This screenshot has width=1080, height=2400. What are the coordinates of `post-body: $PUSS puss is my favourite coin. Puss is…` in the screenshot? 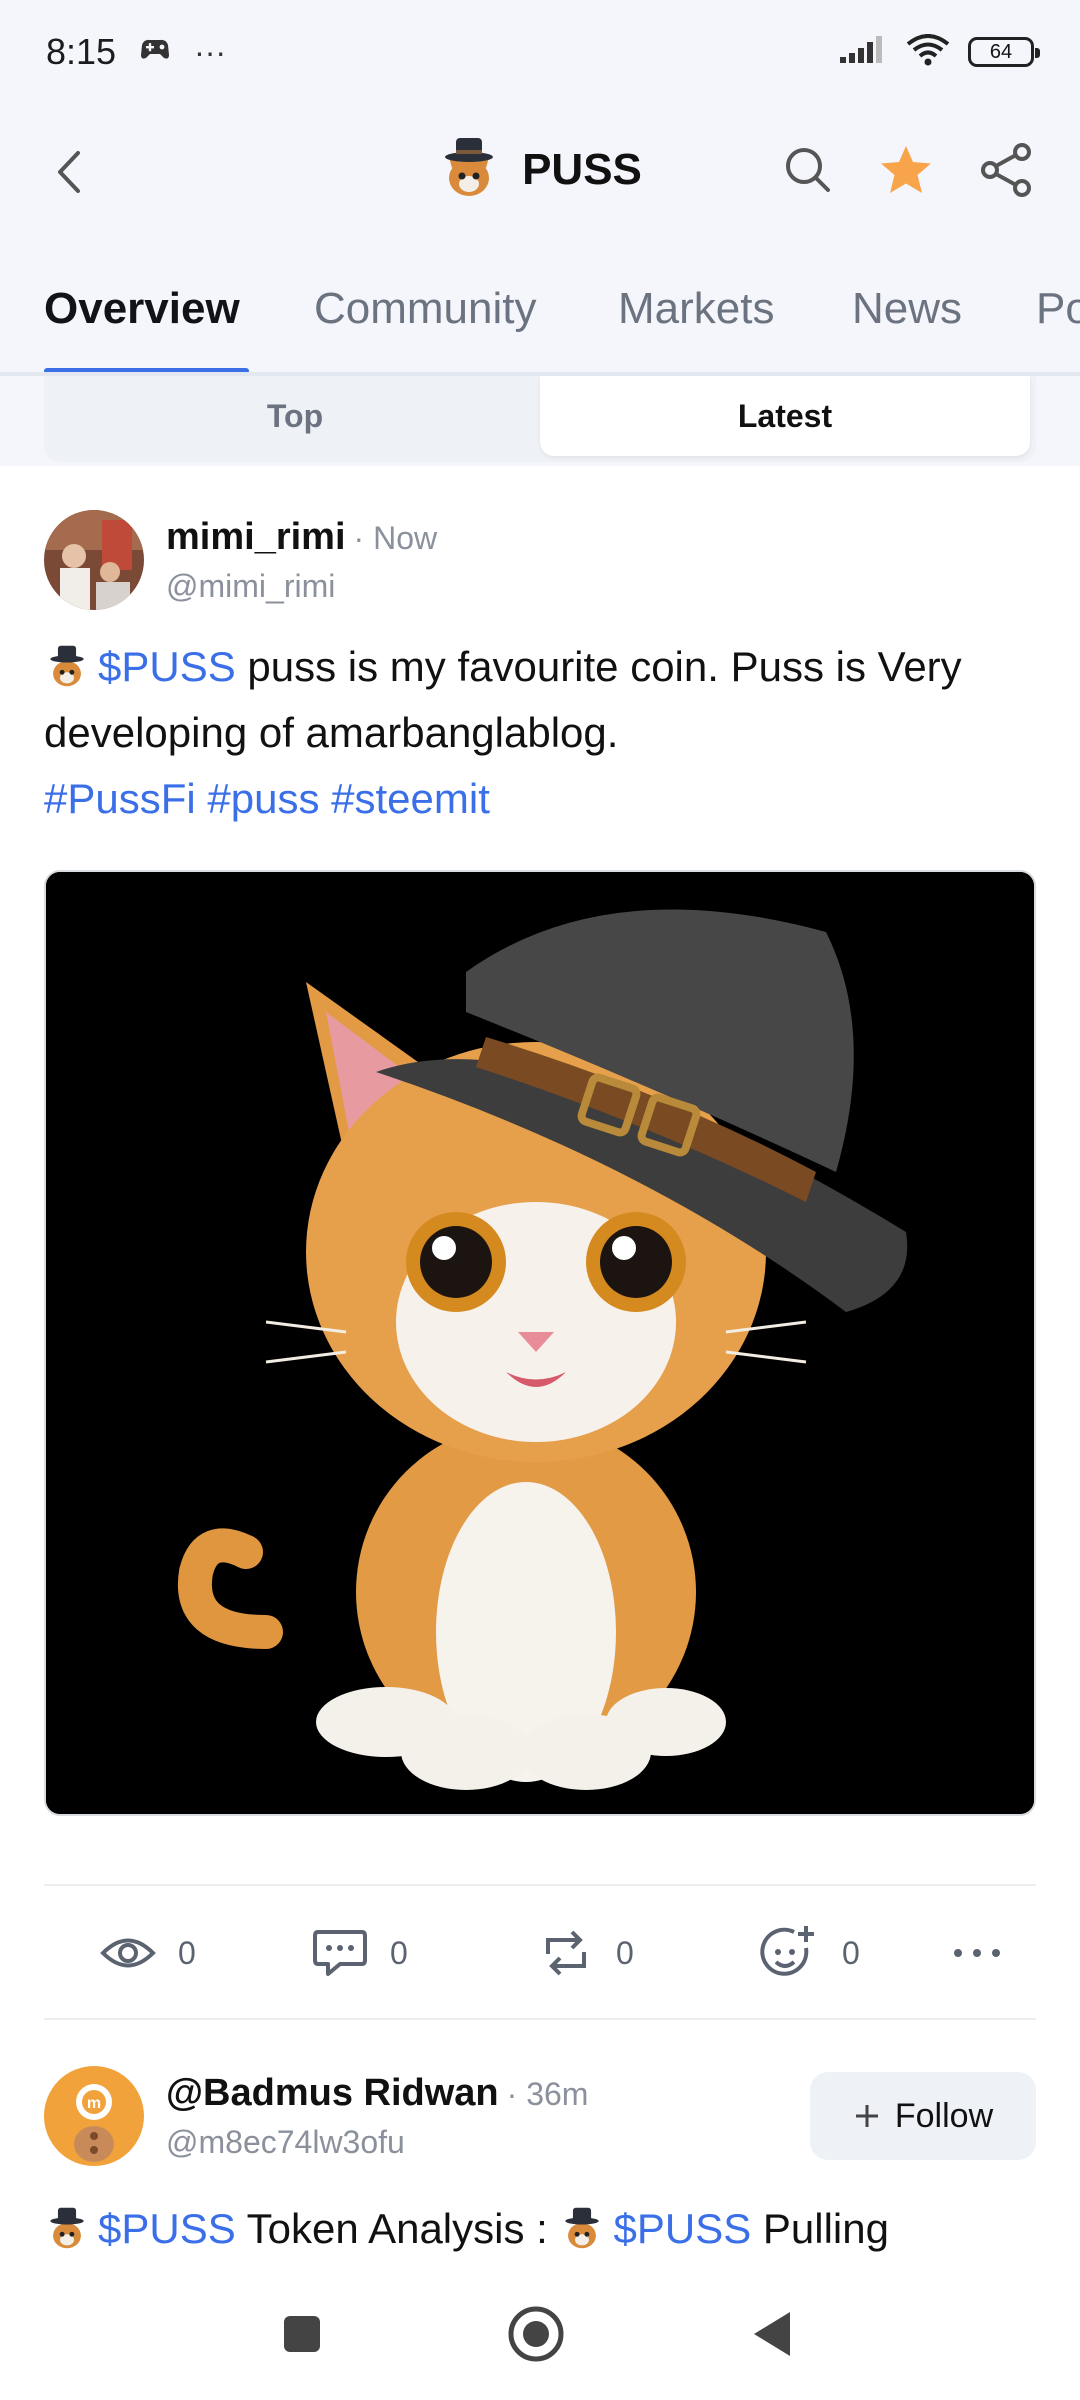 It's located at (540, 733).